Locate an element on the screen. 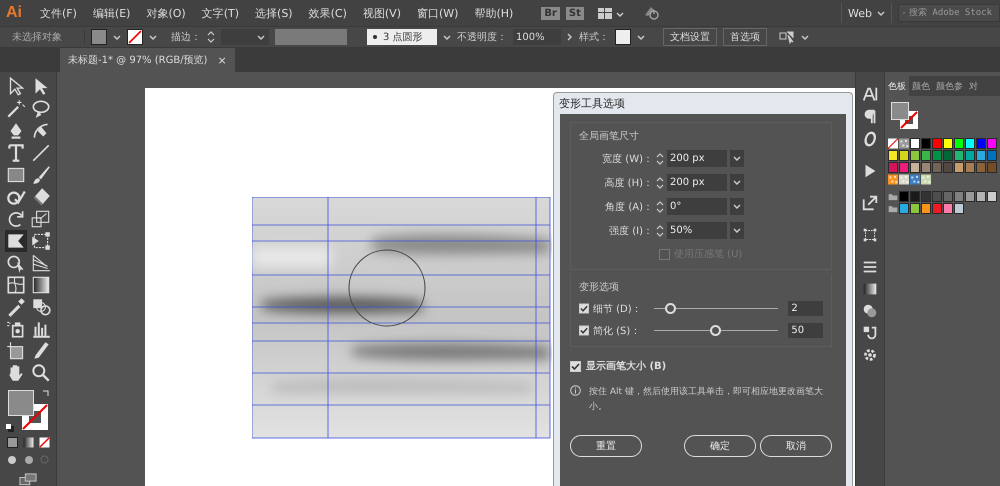 The height and width of the screenshot is (486, 1000). panel-tab: 色板 is located at coordinates (897, 86).